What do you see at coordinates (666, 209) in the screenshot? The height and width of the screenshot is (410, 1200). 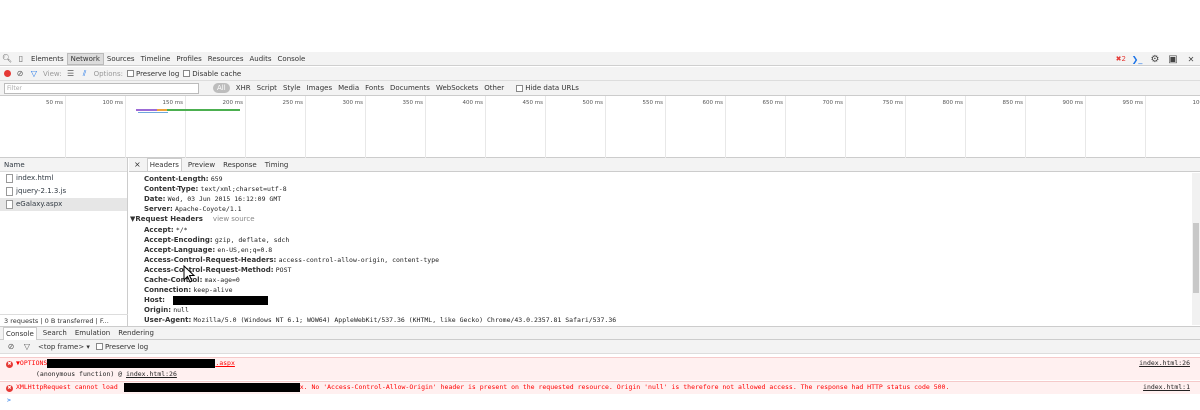 I see `header-row: Server: Apache-Coyote/1.1` at bounding box center [666, 209].